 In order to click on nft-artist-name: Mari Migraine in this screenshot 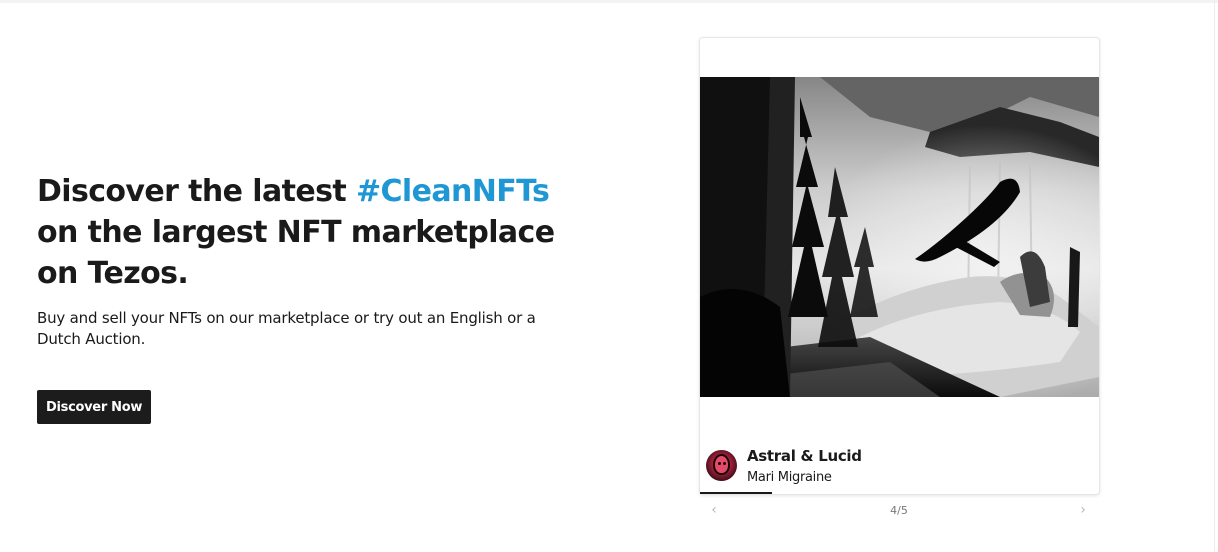, I will do `click(789, 477)`.